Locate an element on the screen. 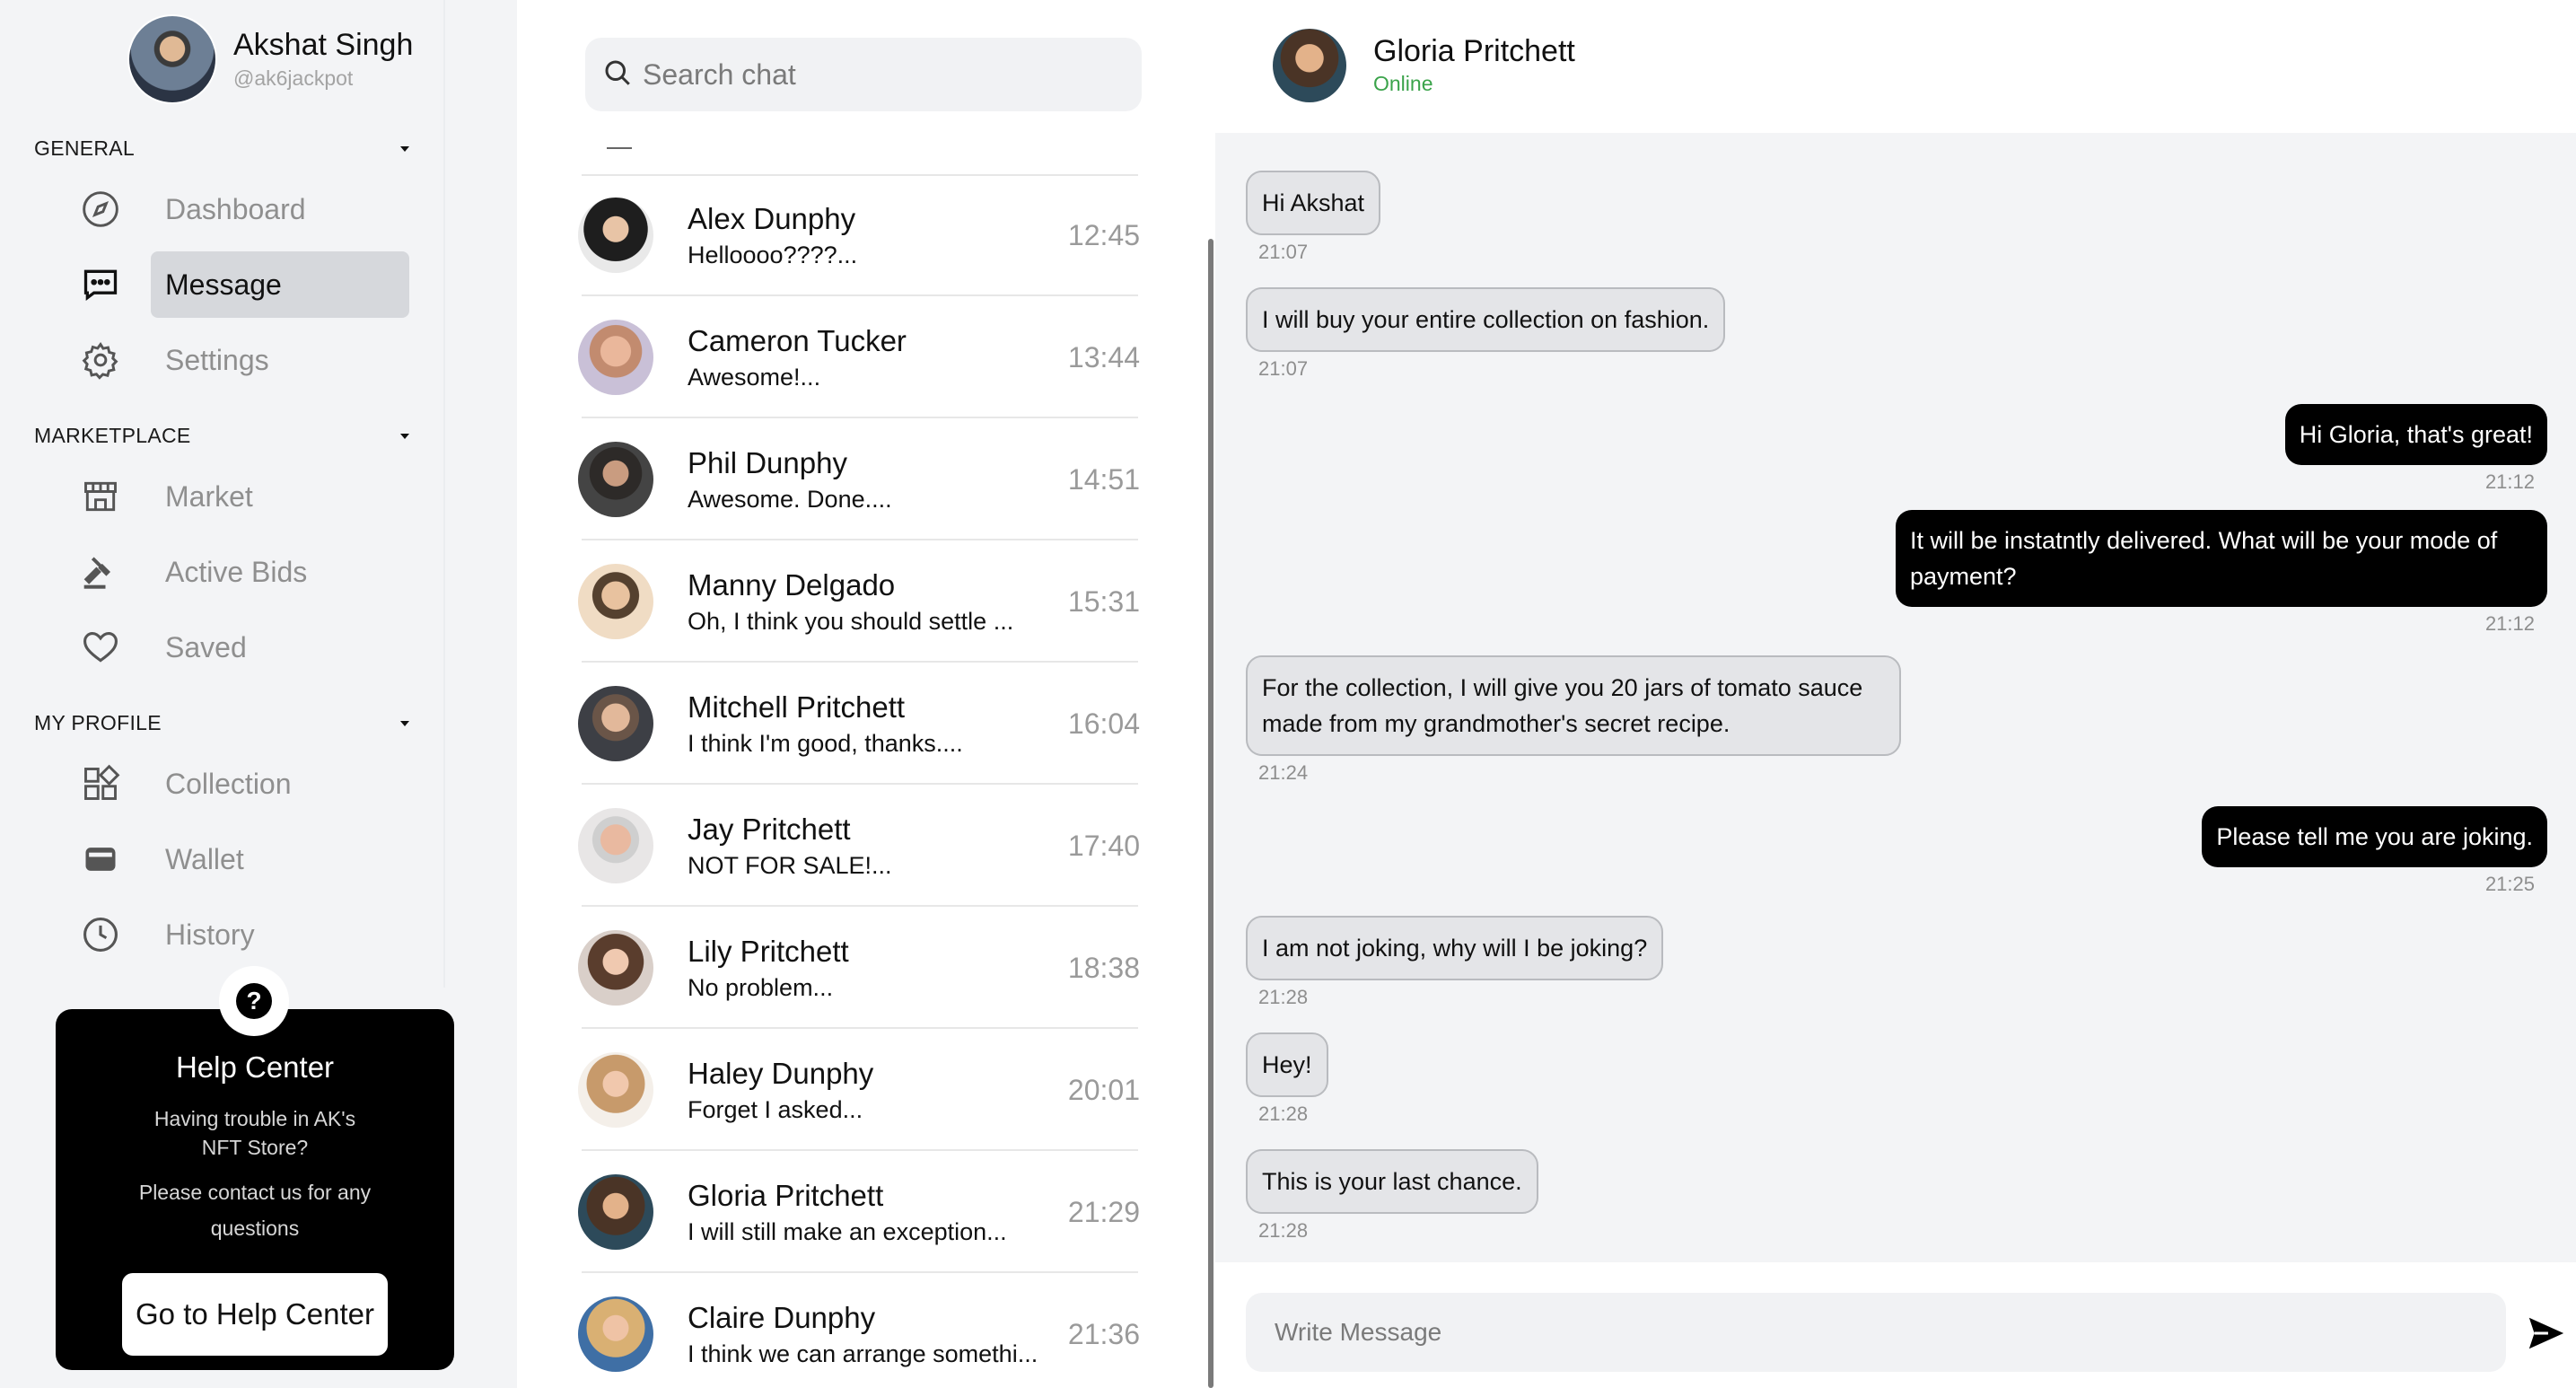  message-bubble: Hi Akshat is located at coordinates (1313, 203).